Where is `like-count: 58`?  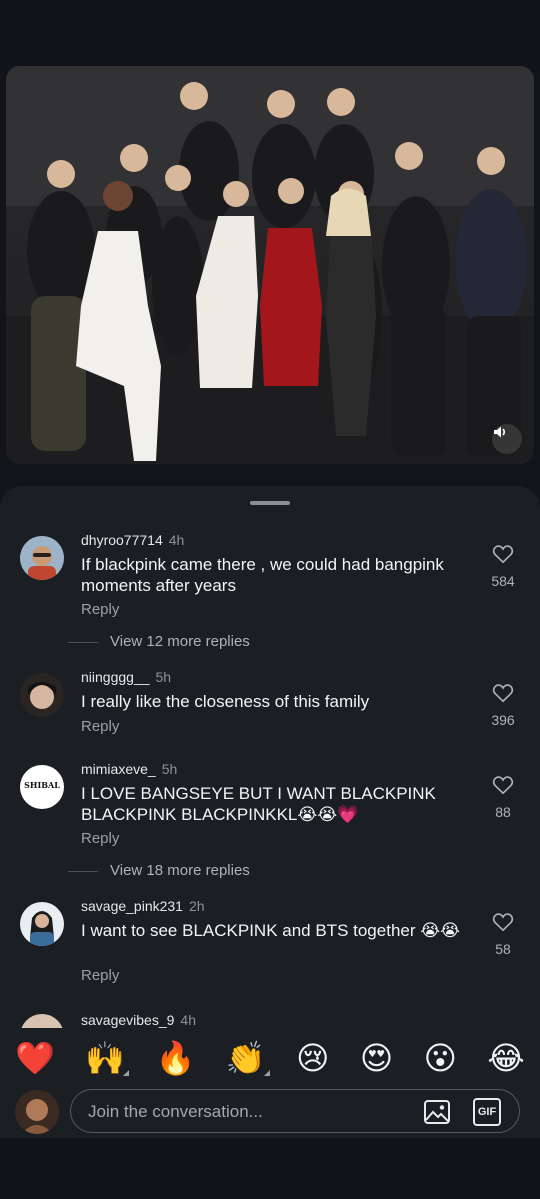 like-count: 58 is located at coordinates (503, 949).